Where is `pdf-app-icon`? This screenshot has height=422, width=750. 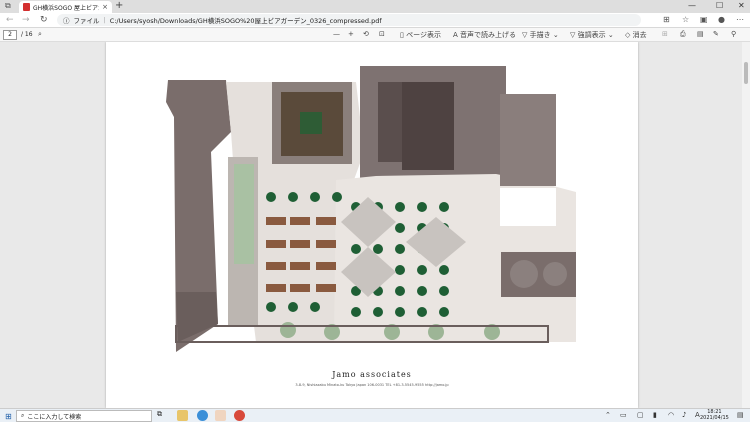
pdf-app-icon is located at coordinates (220, 415).